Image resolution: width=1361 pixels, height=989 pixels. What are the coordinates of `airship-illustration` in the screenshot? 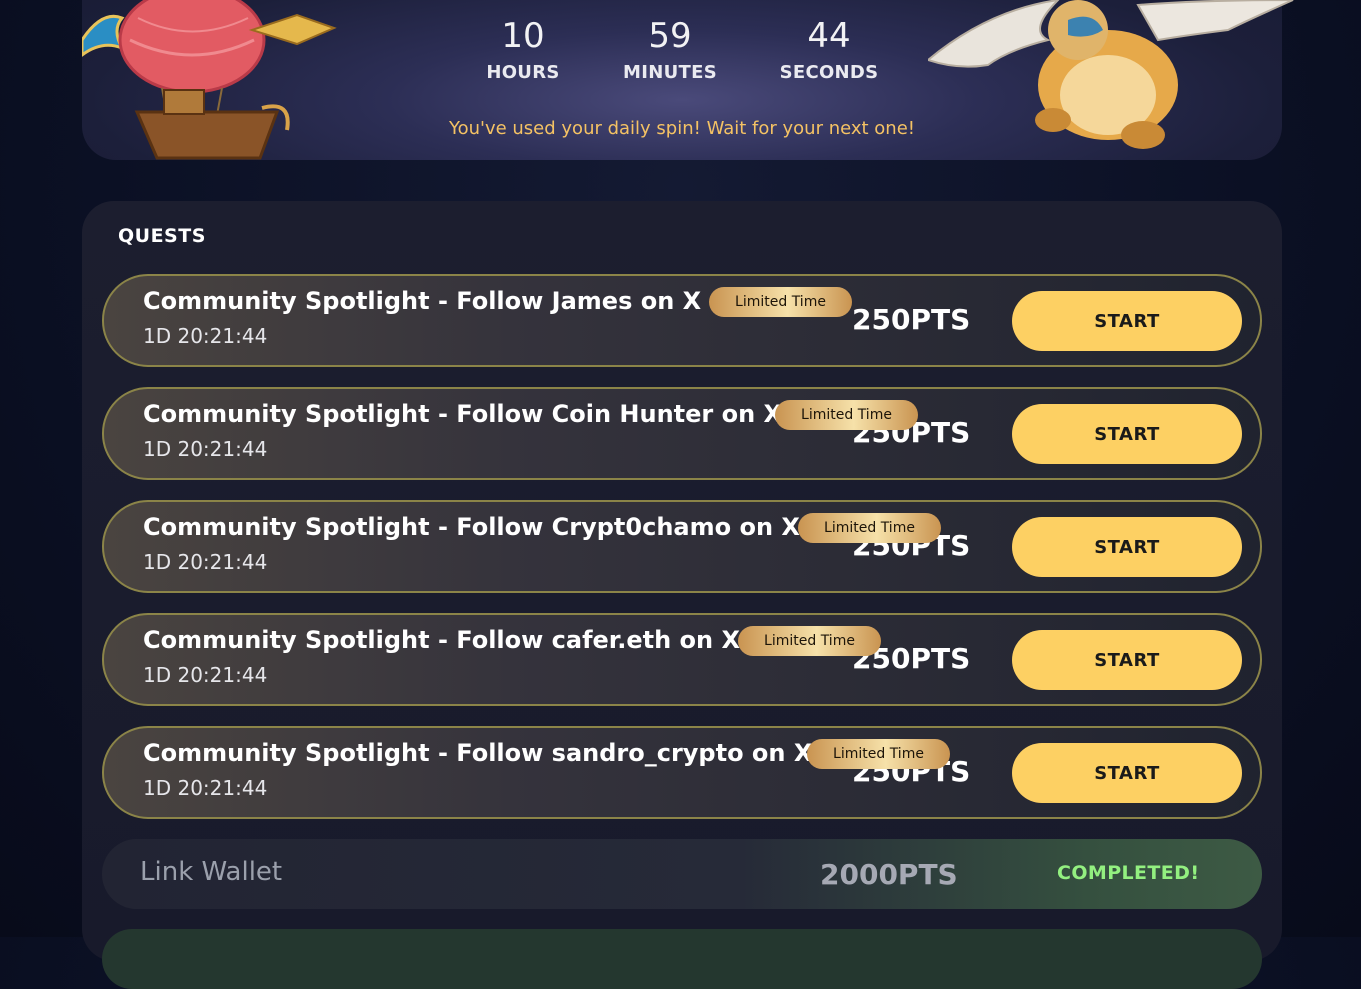 It's located at (209, 80).